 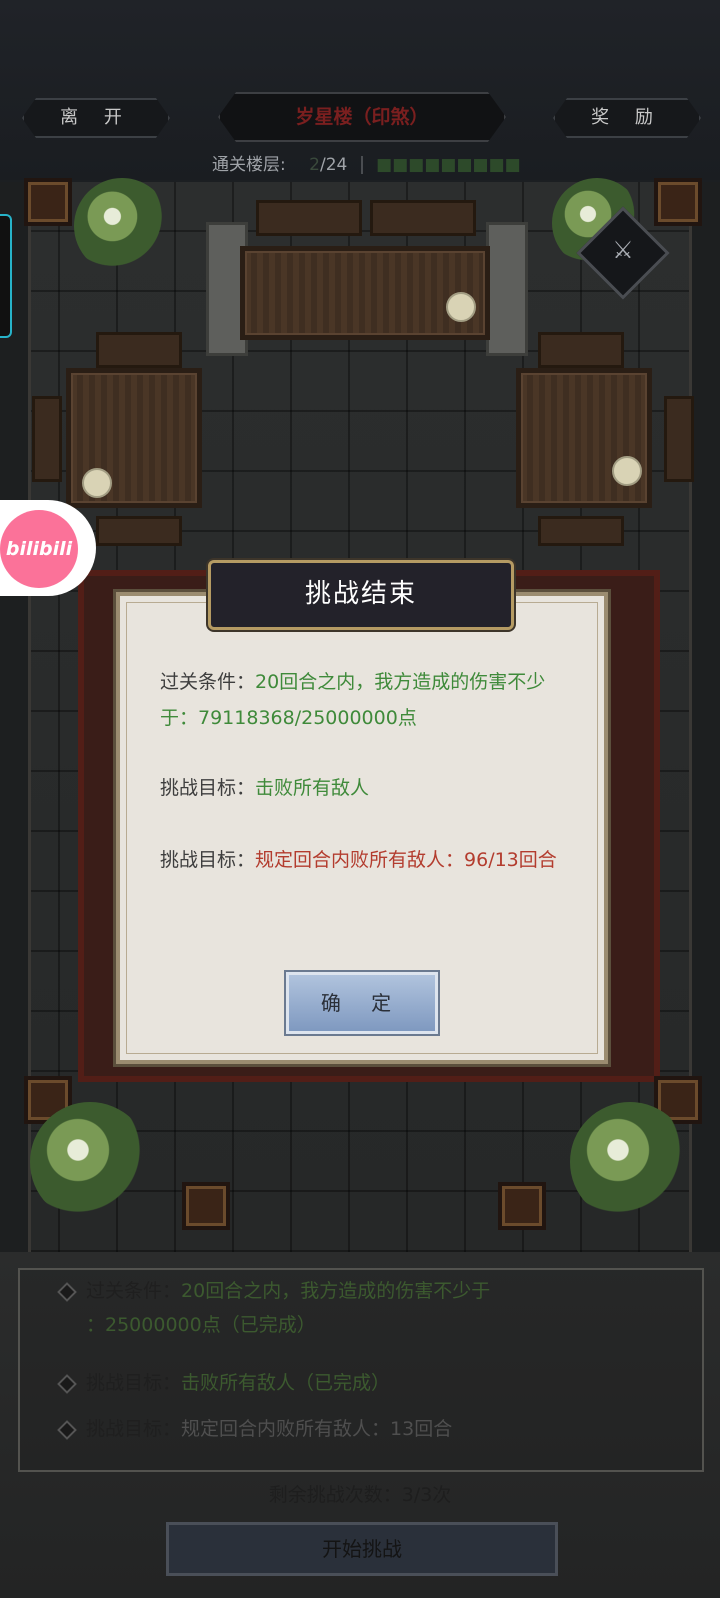 I want to click on leave-button: 离 开, so click(x=96, y=118).